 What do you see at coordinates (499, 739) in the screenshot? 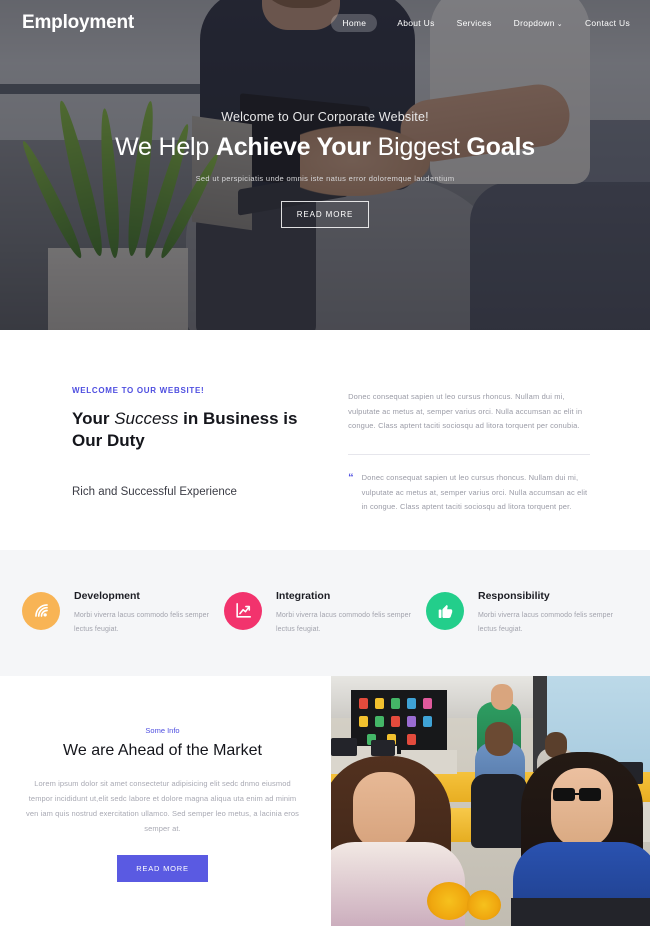
I see `office-person-seated-mid-head` at bounding box center [499, 739].